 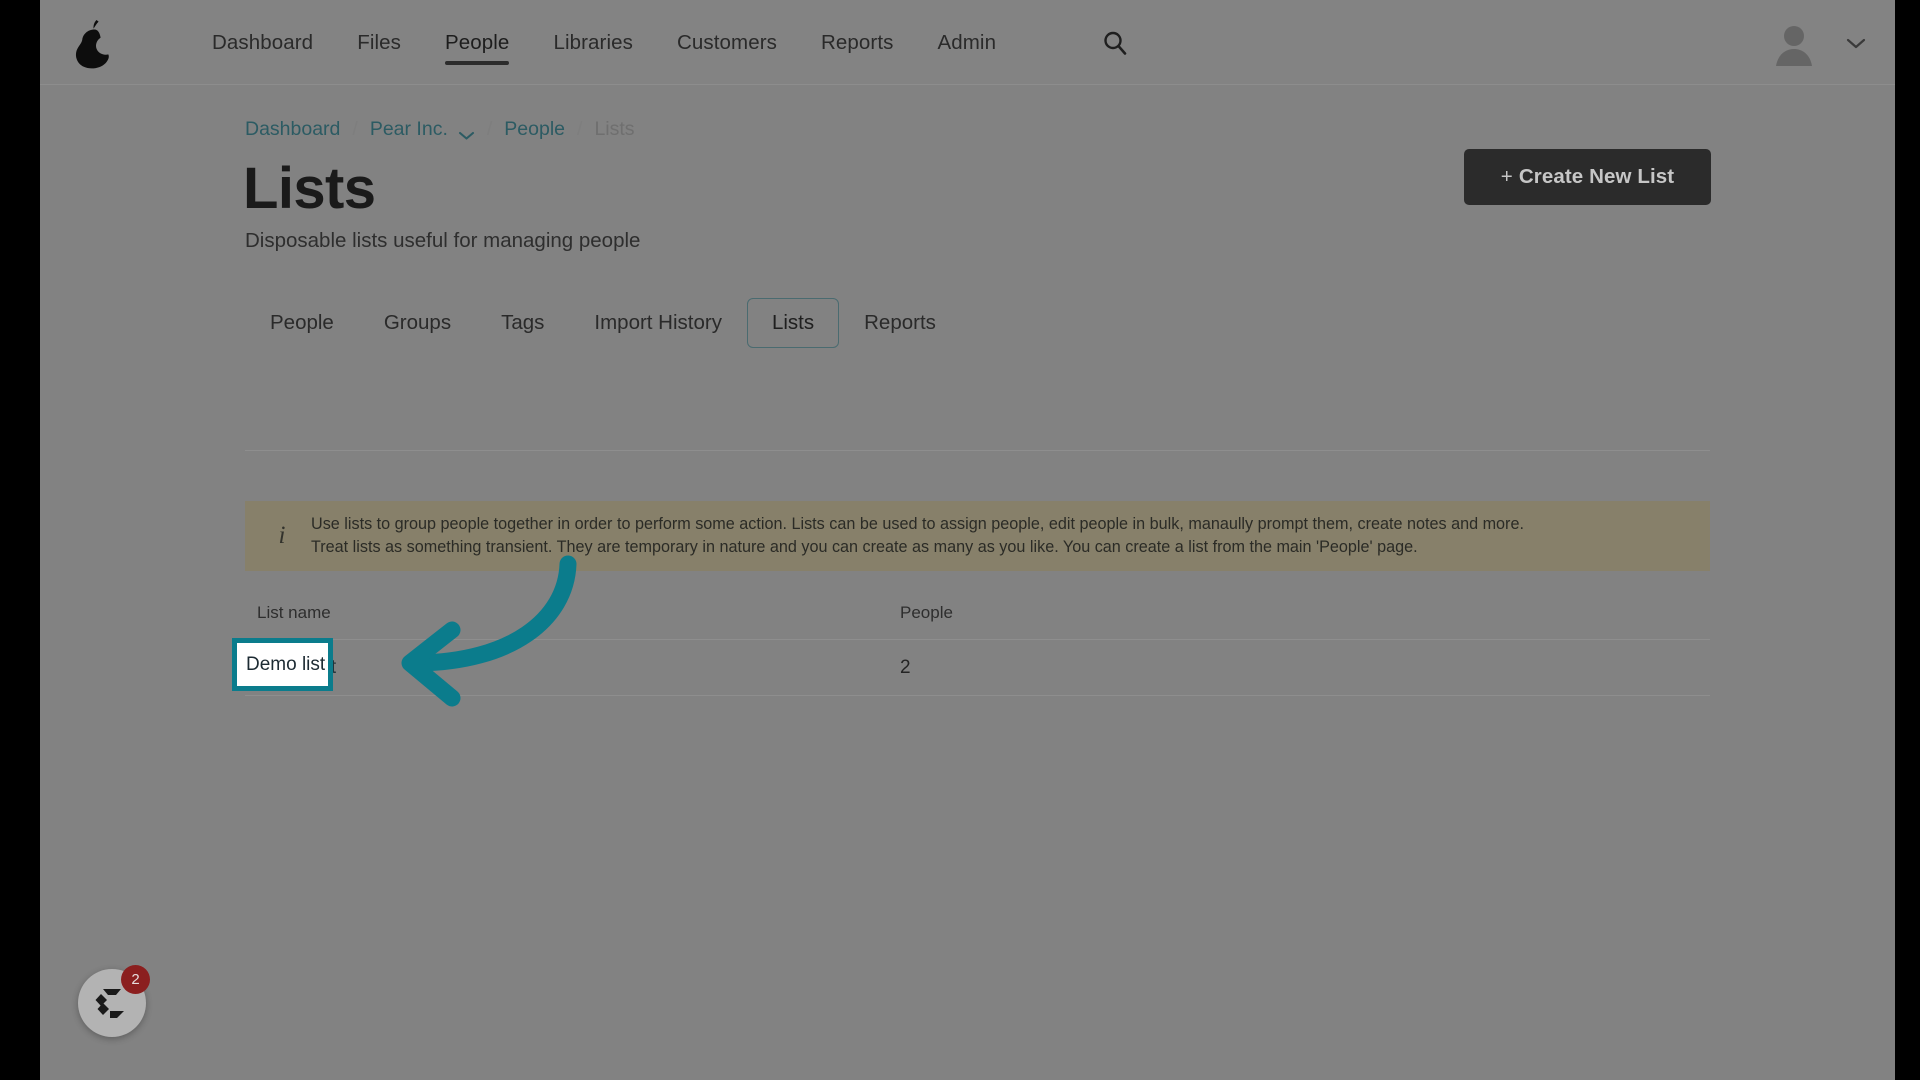 What do you see at coordinates (94, 44) in the screenshot?
I see `pear-logo-icon` at bounding box center [94, 44].